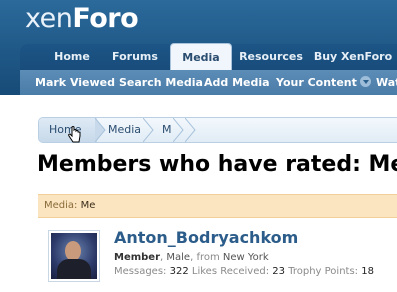  I want to click on your-content-label: Your Content, so click(316, 82).